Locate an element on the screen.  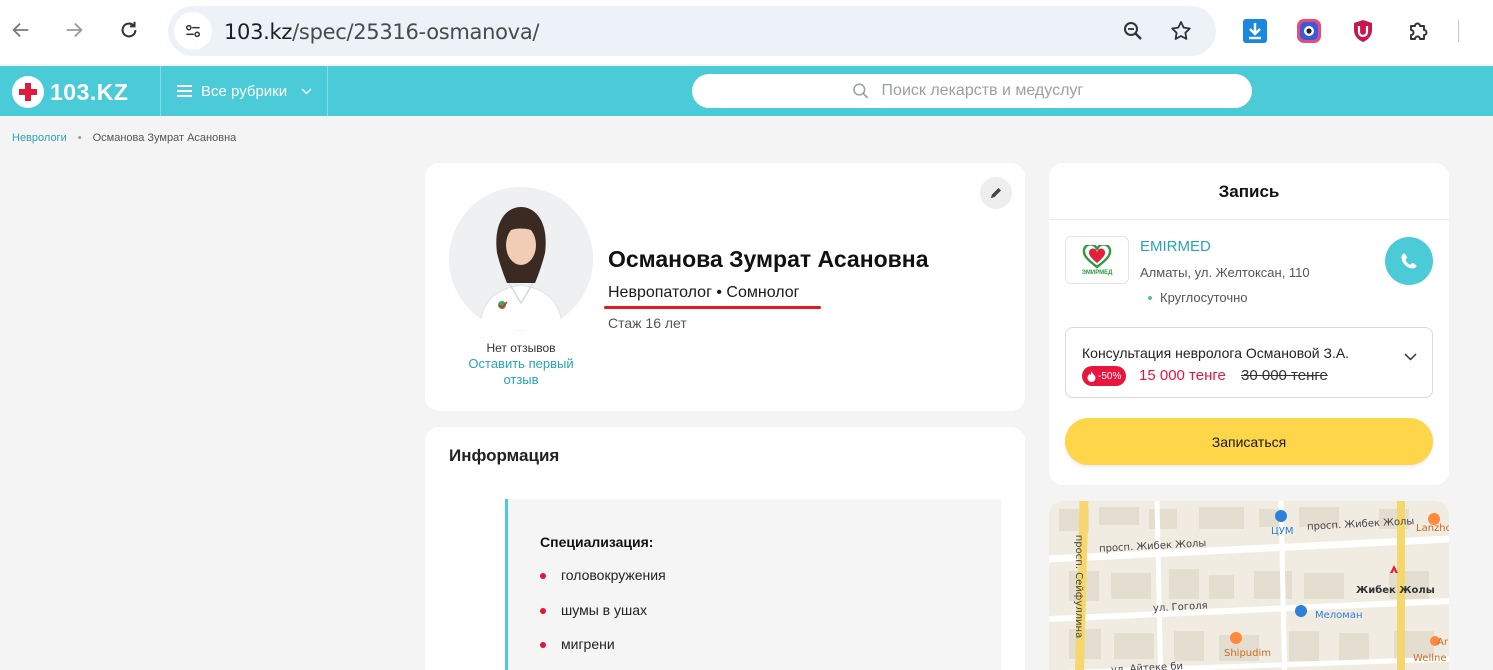
discount-text: -50% is located at coordinates (1110, 376).